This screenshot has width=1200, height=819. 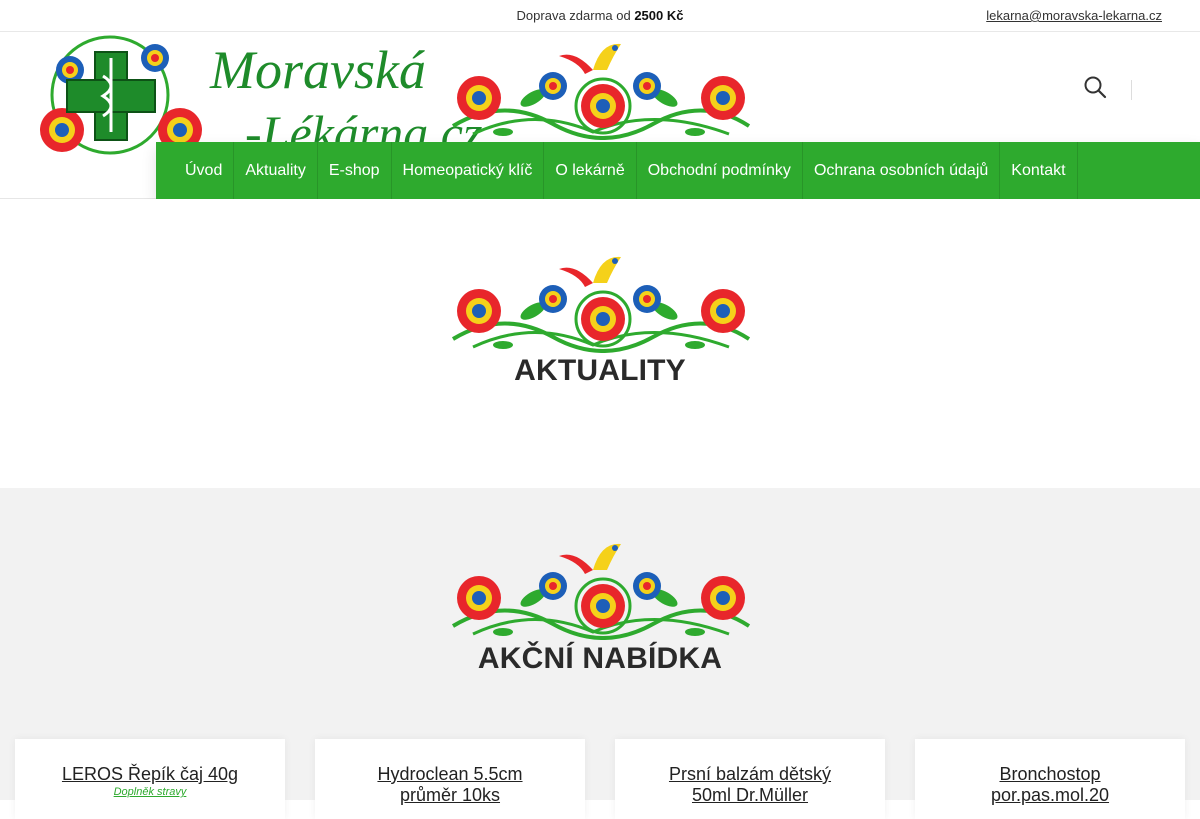 What do you see at coordinates (1050, 779) in the screenshot?
I see `product-card: Bronchostop por.pas.mol.20` at bounding box center [1050, 779].